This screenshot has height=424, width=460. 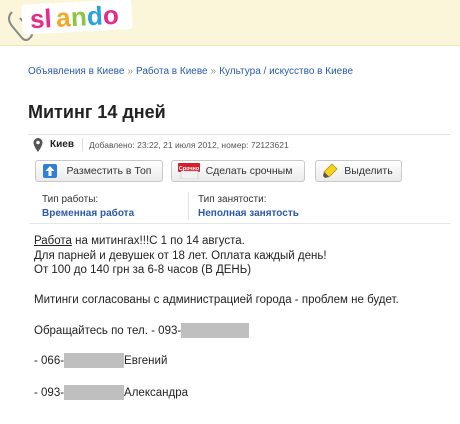 What do you see at coordinates (230, 23) in the screenshot?
I see `site-header: sl a n d o` at bounding box center [230, 23].